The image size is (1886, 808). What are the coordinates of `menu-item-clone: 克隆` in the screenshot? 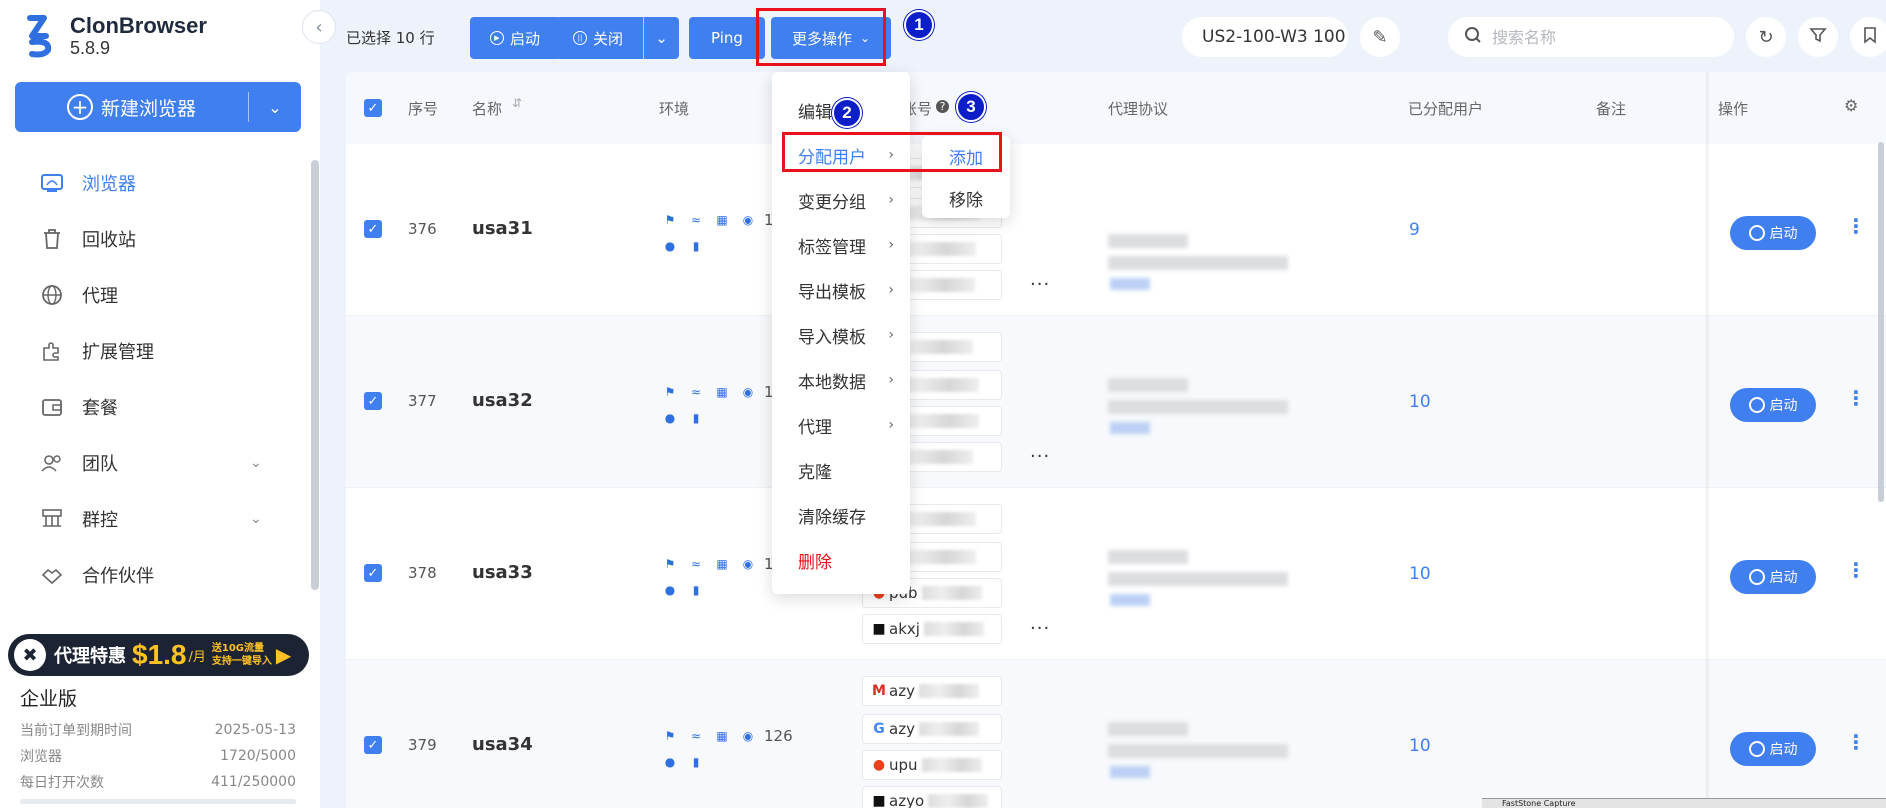 It's located at (841, 470).